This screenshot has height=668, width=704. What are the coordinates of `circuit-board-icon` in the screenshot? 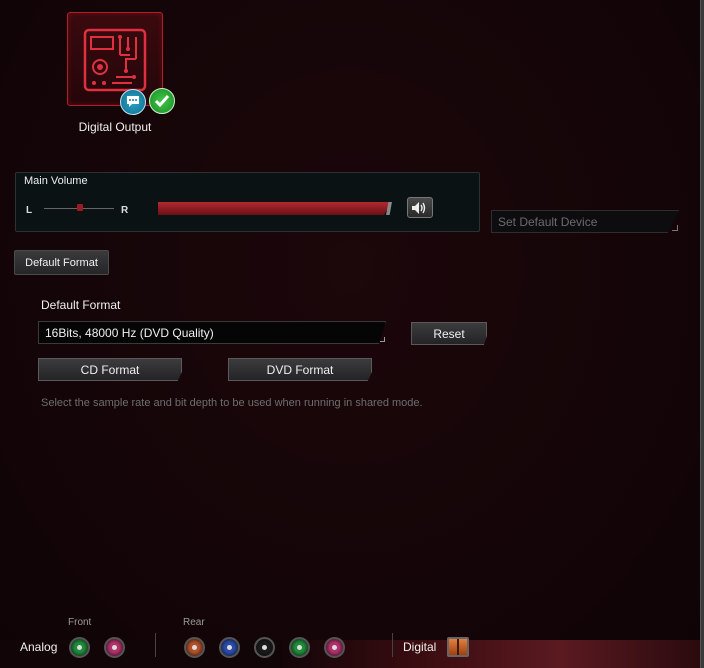 It's located at (115, 60).